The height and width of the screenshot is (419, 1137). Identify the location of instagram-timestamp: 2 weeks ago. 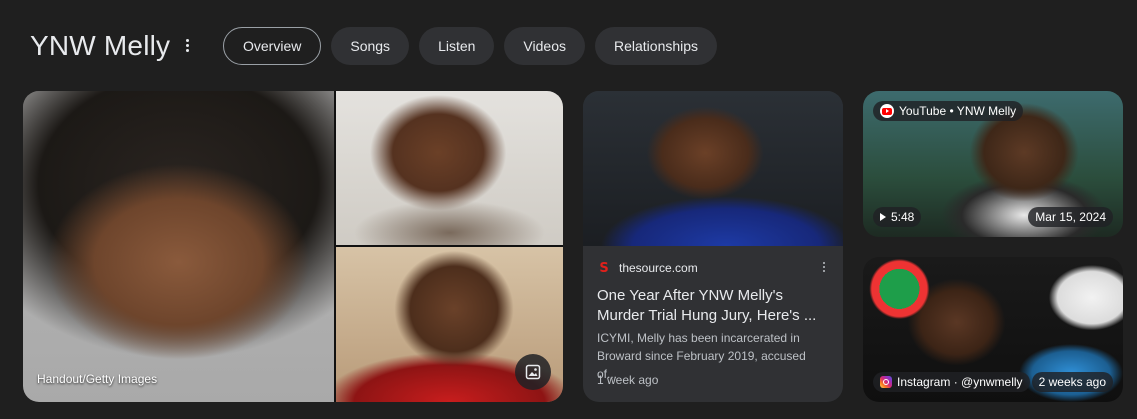
(1072, 382).